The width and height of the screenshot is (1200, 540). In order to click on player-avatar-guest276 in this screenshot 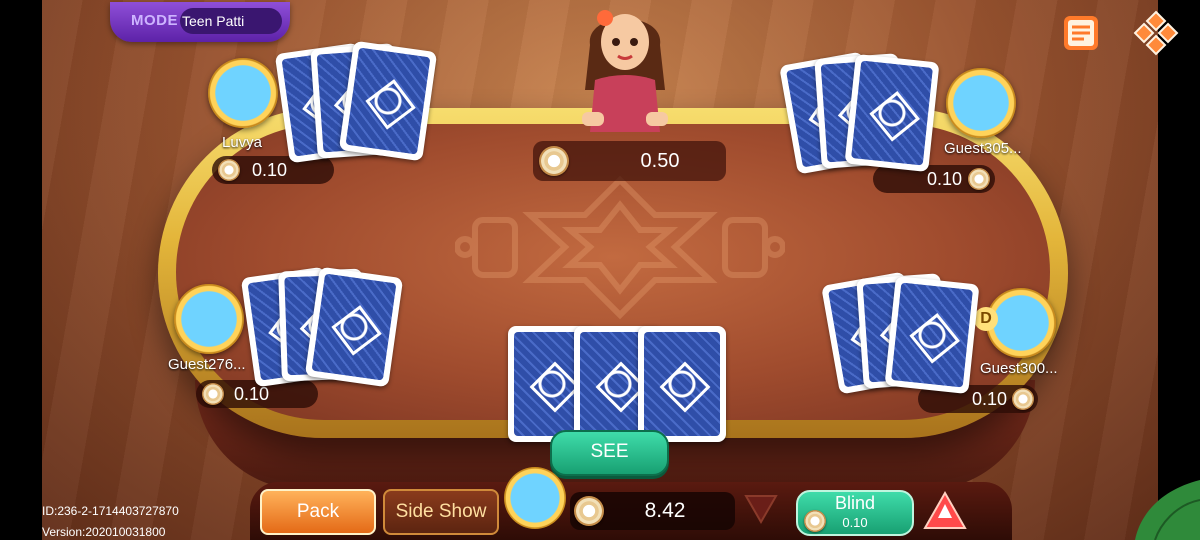, I will do `click(209, 319)`.